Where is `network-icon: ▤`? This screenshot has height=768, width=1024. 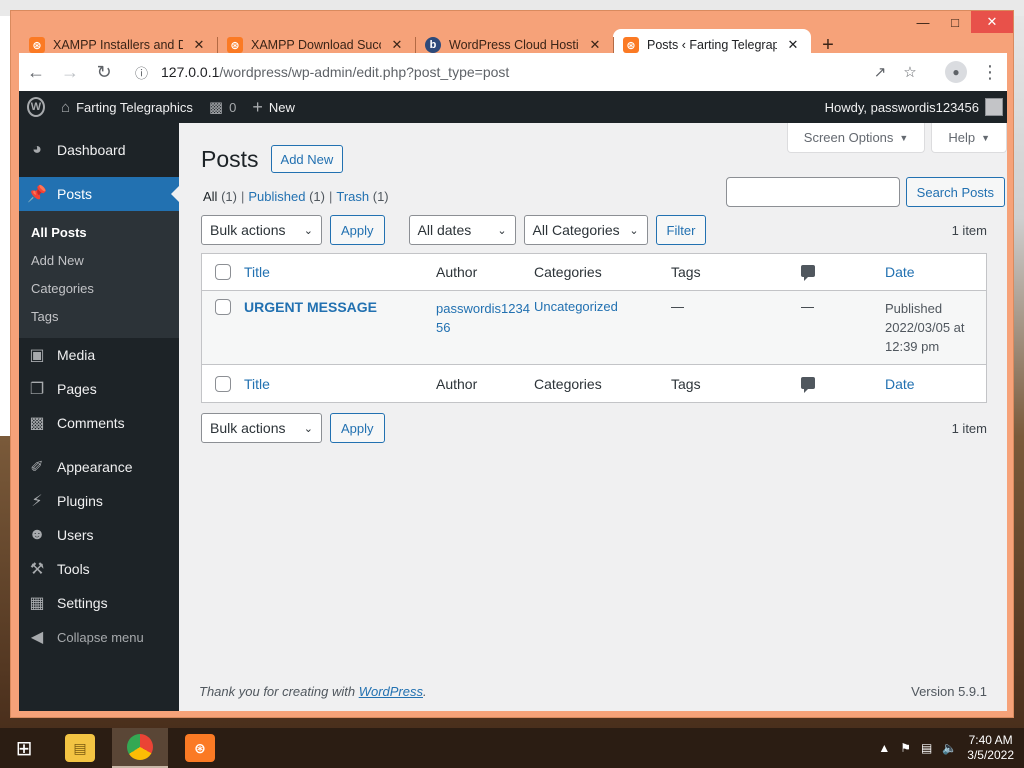 network-icon: ▤ is located at coordinates (926, 748).